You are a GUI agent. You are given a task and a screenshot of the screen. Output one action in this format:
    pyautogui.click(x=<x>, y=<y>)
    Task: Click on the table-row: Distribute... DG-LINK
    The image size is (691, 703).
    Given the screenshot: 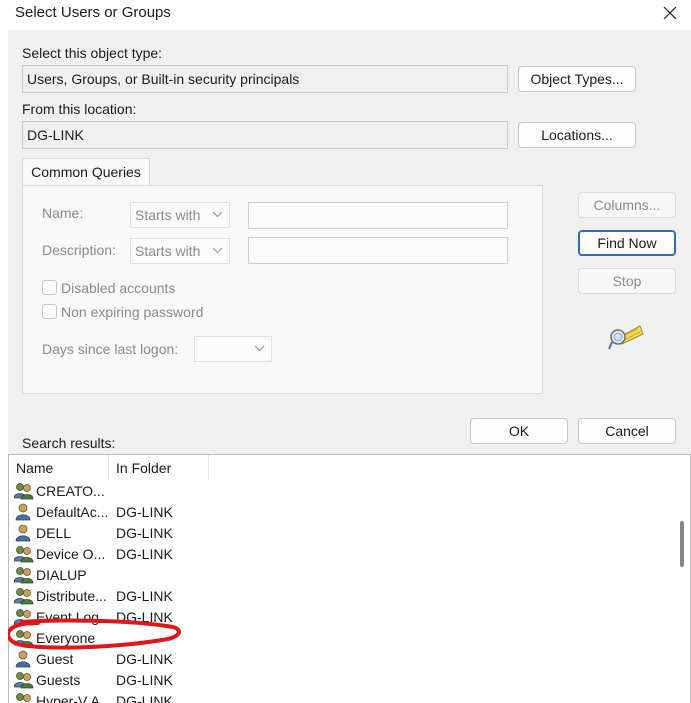 What is the action you would take?
    pyautogui.click(x=341, y=596)
    